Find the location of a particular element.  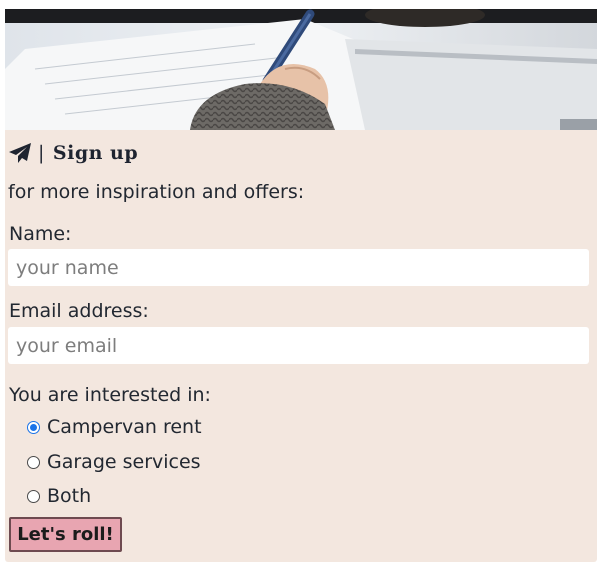

radio-label-campervan: Campervan rent is located at coordinates (124, 427).